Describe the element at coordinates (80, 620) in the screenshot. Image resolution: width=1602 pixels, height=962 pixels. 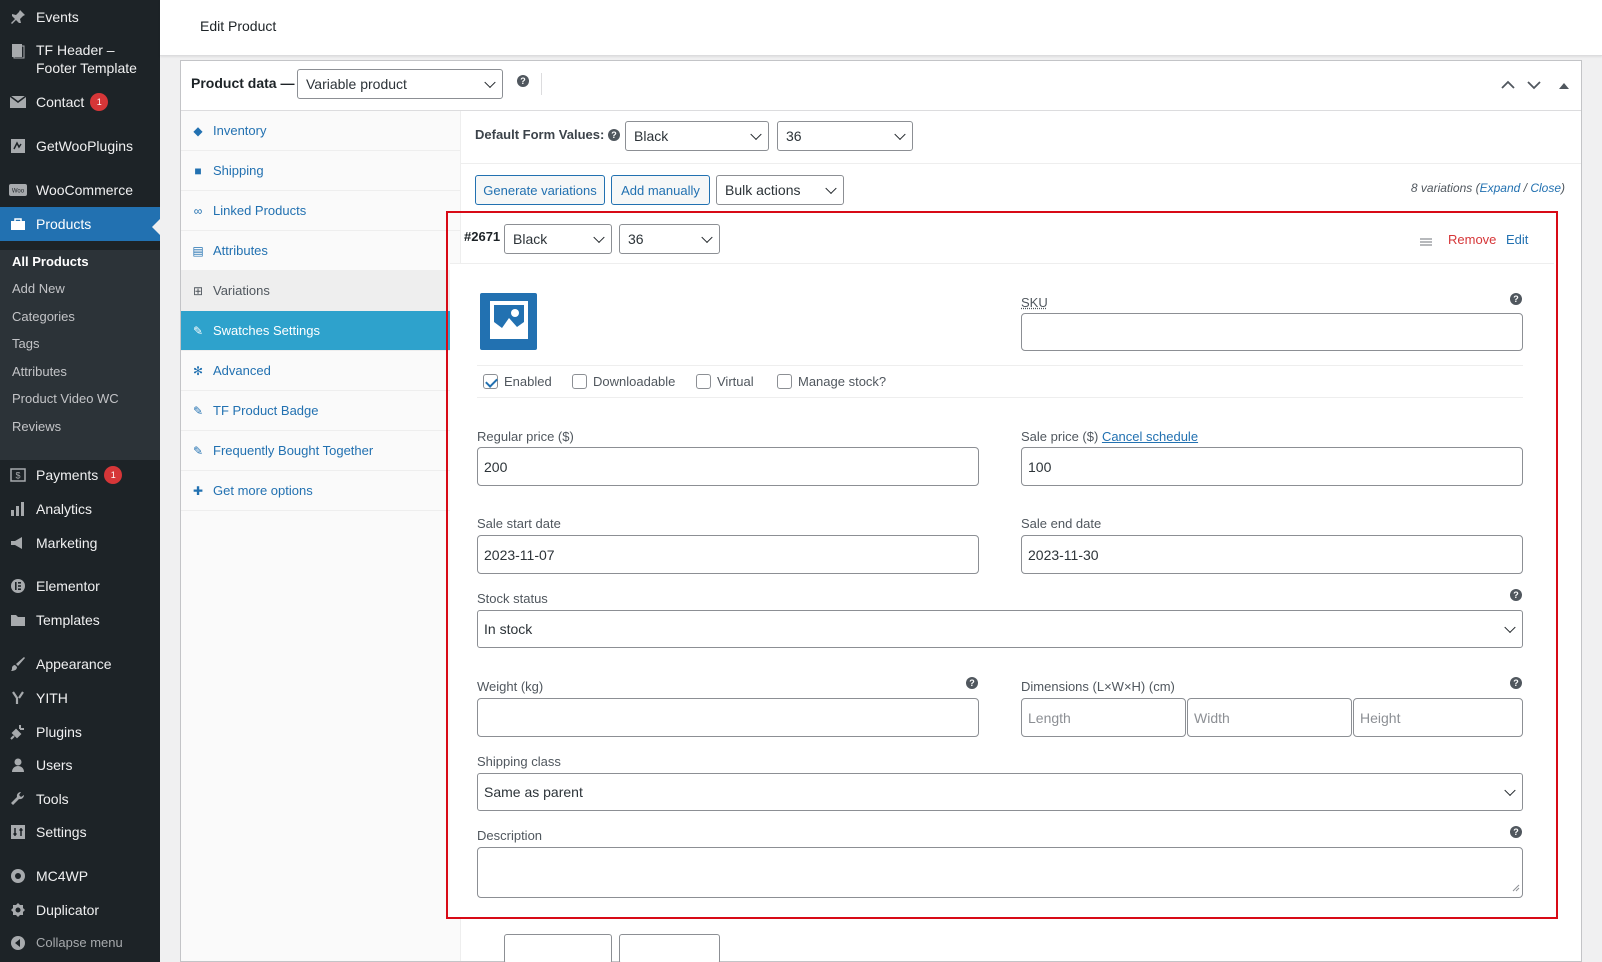
I see `menu-item-templates: Templates` at that location.